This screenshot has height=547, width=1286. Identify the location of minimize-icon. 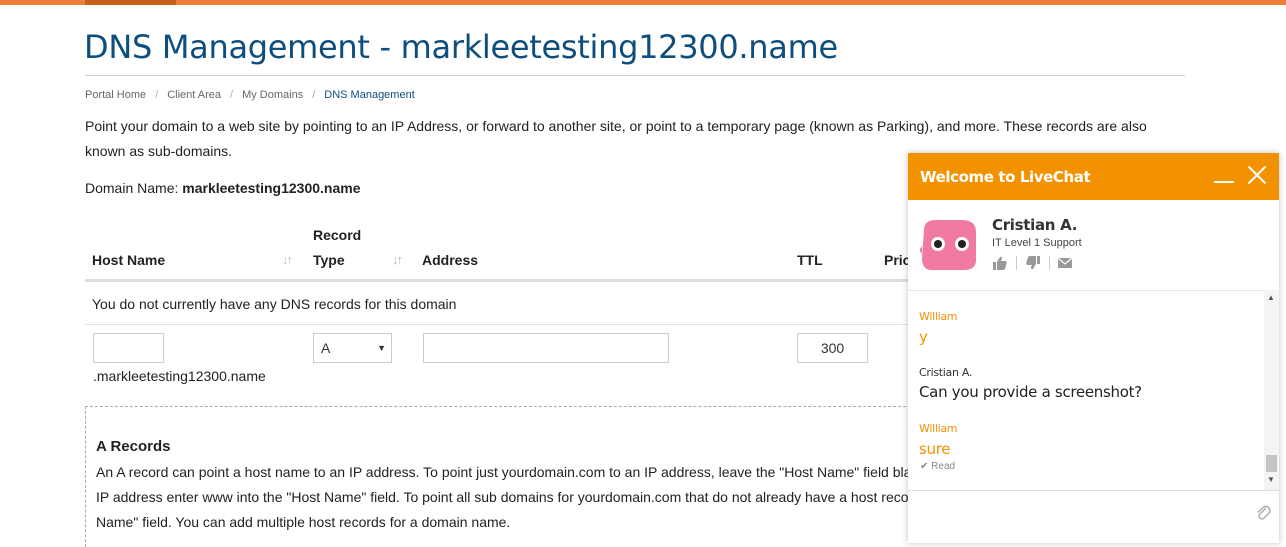
(1224, 175).